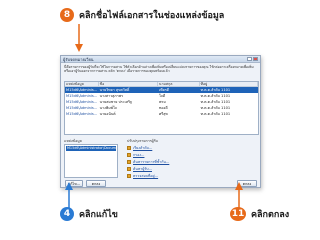  I want to click on step-number-badge: 11, so click(238, 214).